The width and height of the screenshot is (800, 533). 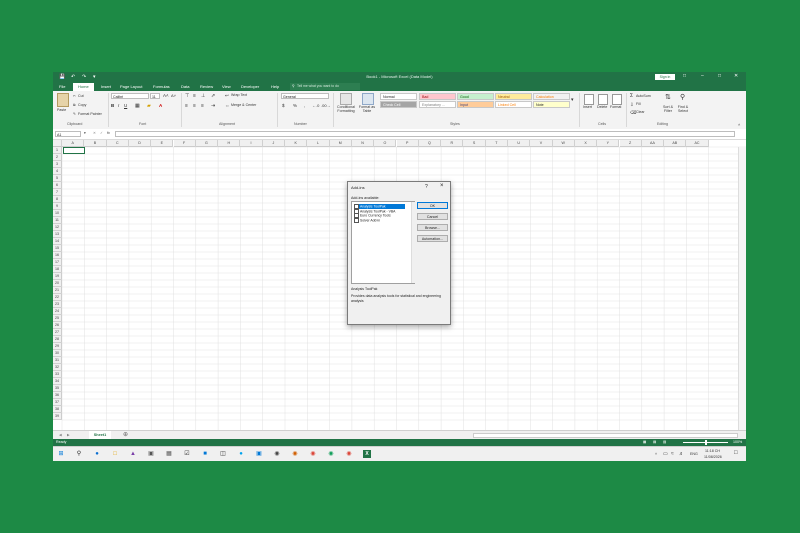 What do you see at coordinates (194, 106) in the screenshot?
I see `align-center-icon: ≡` at bounding box center [194, 106].